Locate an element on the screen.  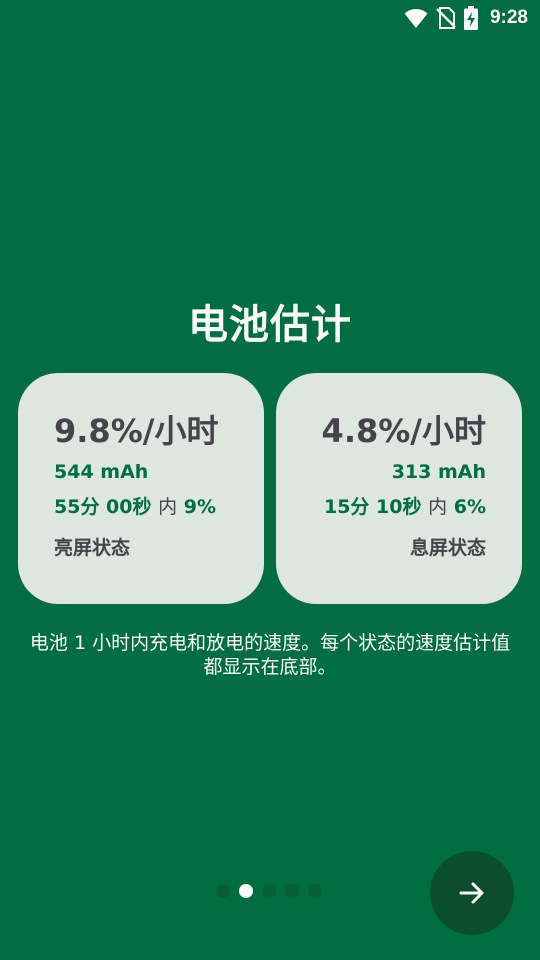
no-sim-icon is located at coordinates (446, 18).